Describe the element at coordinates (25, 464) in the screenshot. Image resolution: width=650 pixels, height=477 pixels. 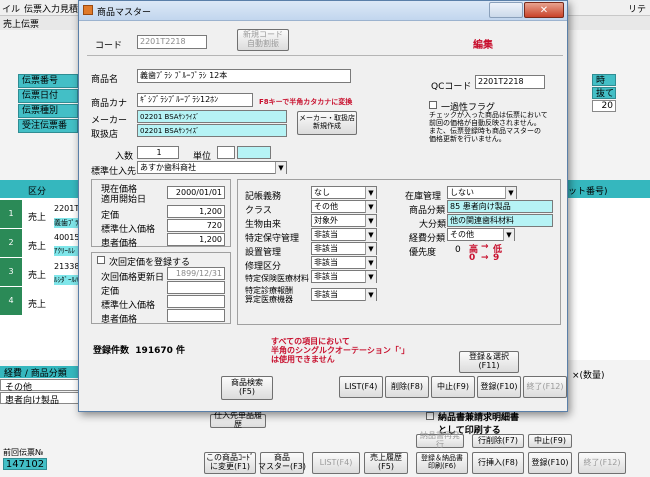
I see `prev-slip-value: 147102` at that location.